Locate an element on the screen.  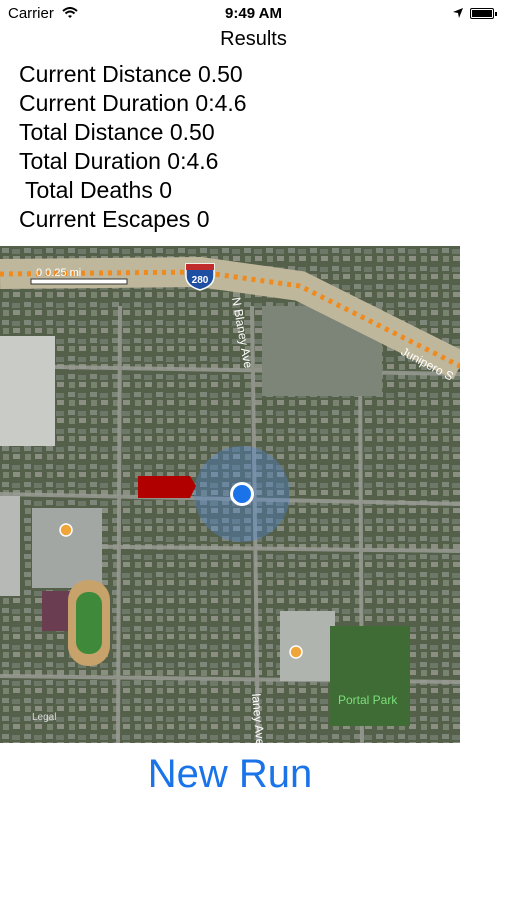
total-deaths-label: Total Deaths 0 is located at coordinates (96, 190).